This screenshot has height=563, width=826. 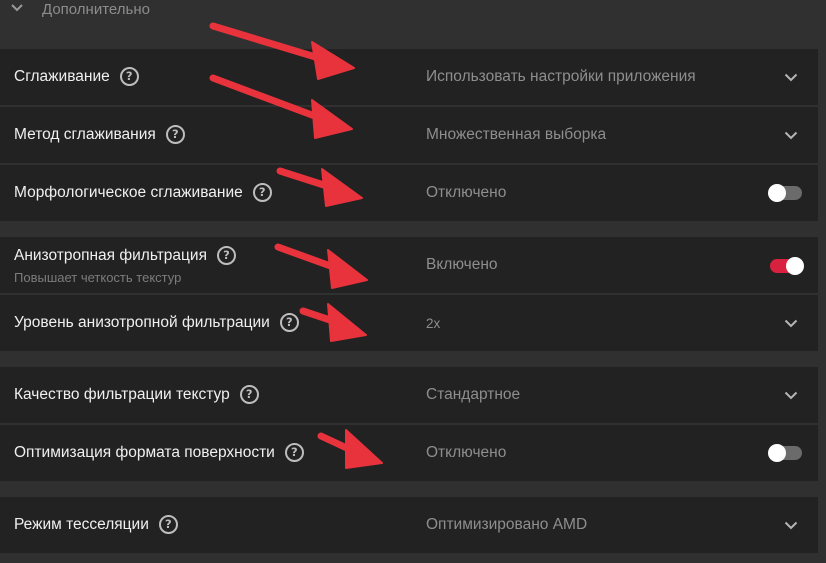 I want to click on setting-label-cell: Морфологическое сглаживание ?, so click(x=203, y=193).